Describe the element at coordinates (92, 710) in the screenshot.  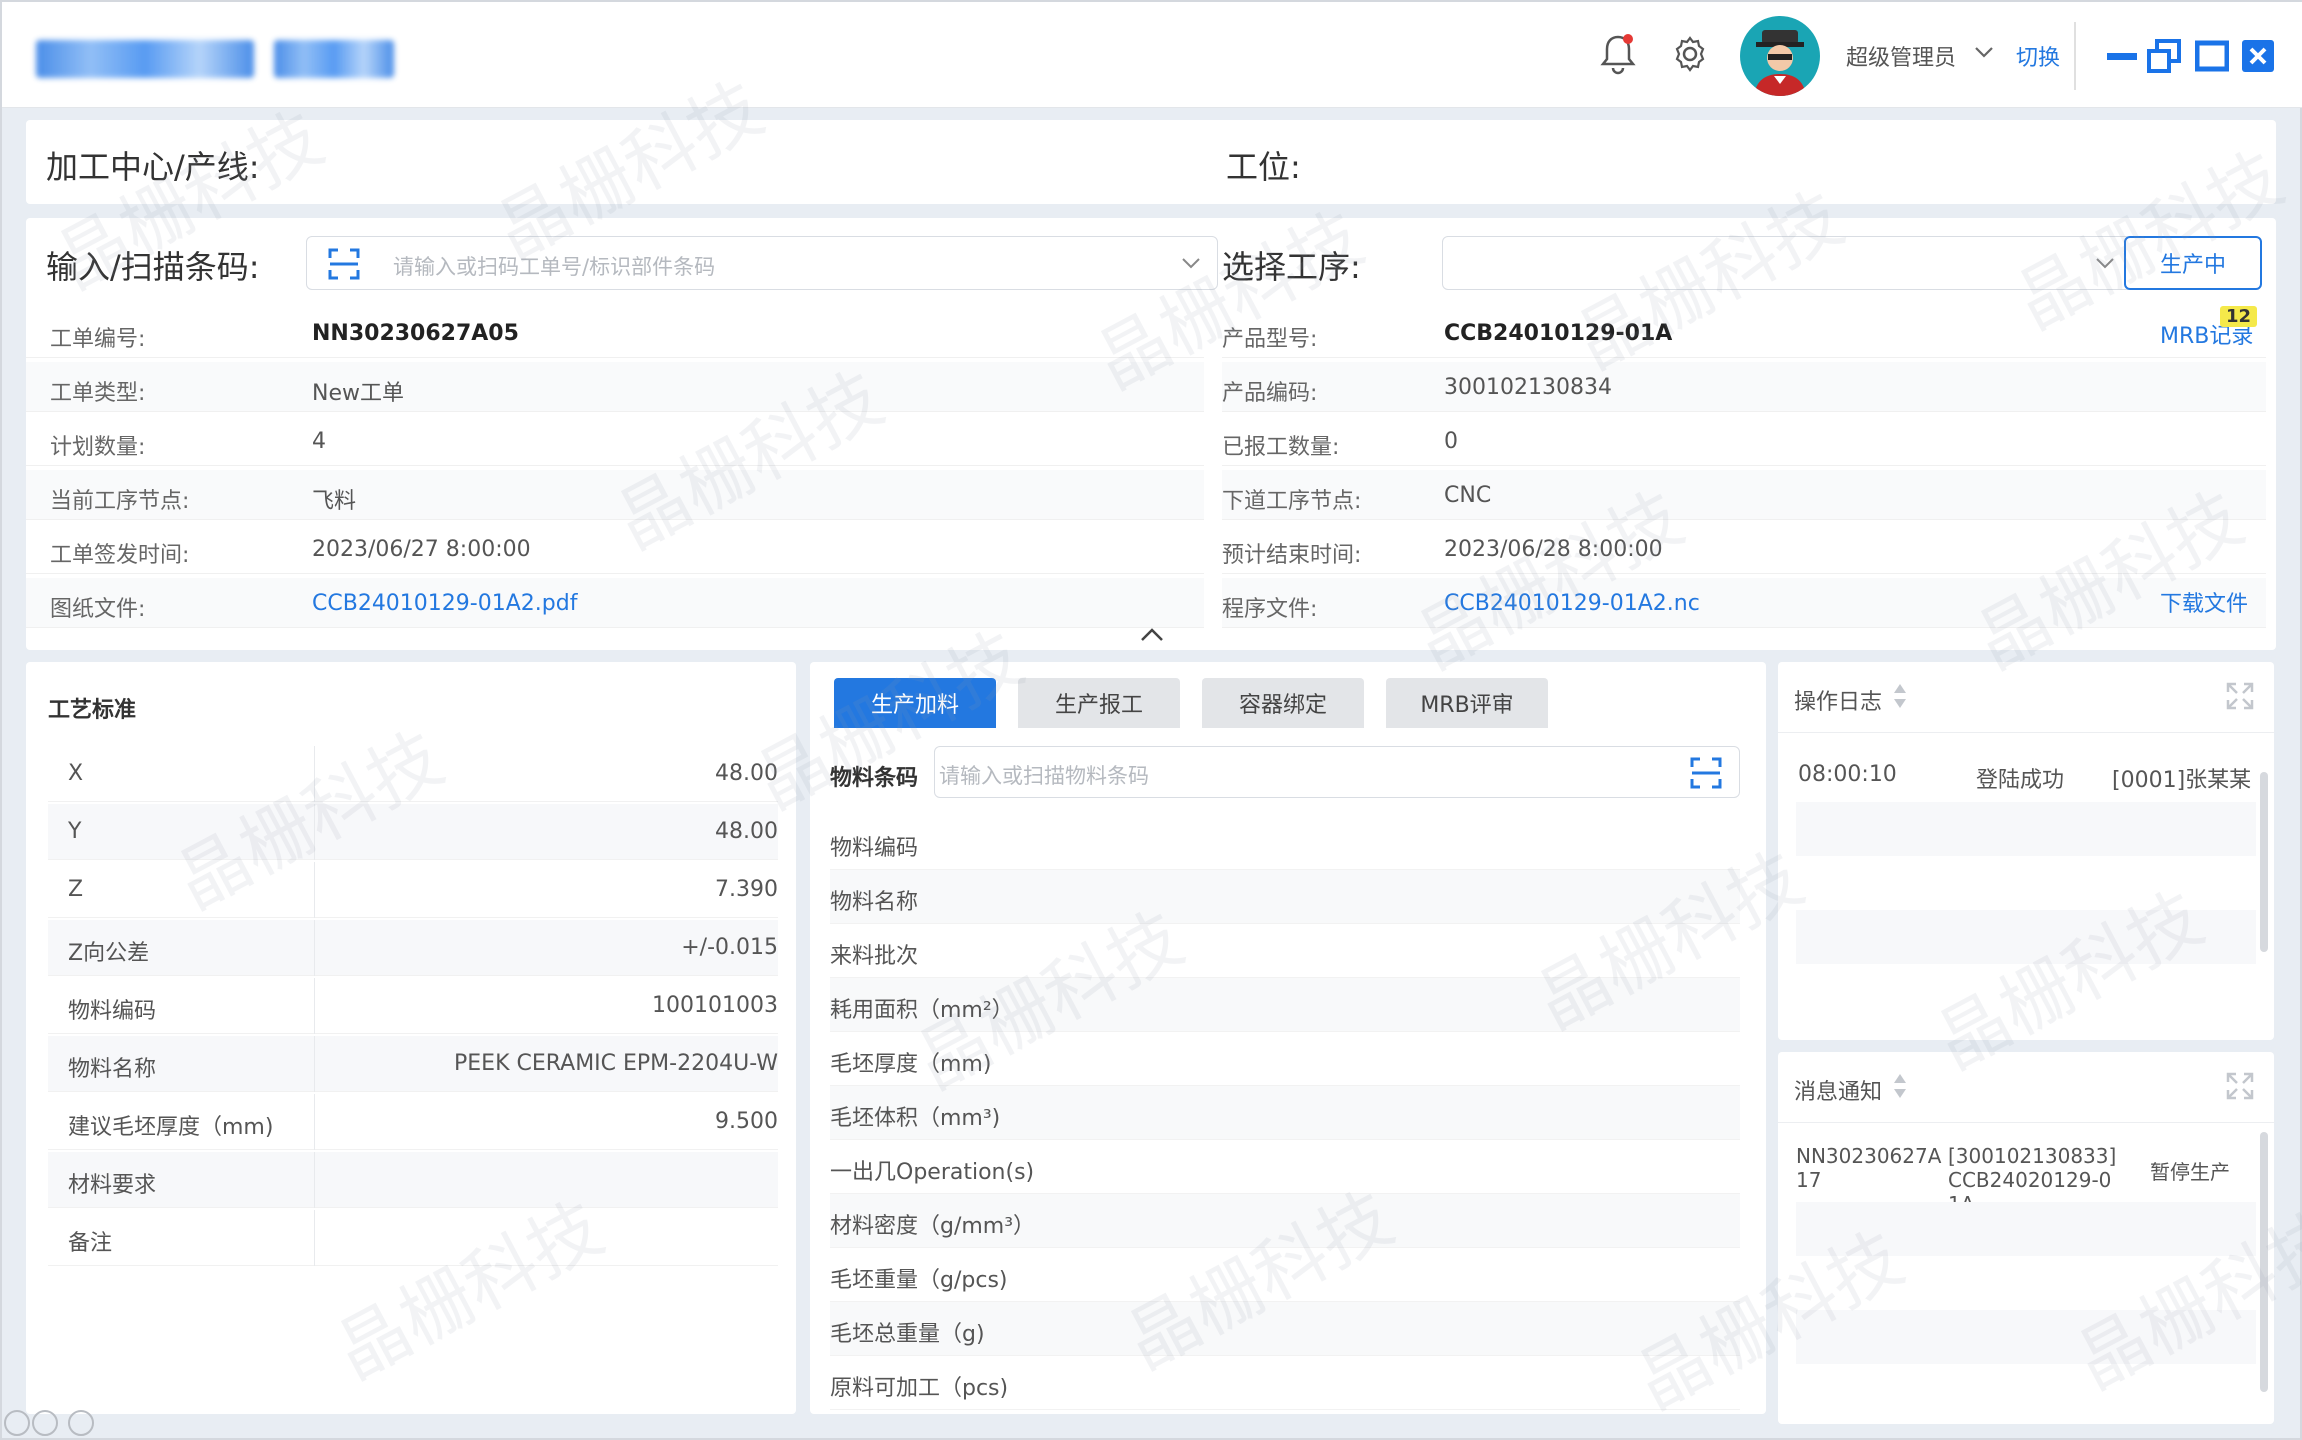
I see `process-standard-title: 工艺标准` at that location.